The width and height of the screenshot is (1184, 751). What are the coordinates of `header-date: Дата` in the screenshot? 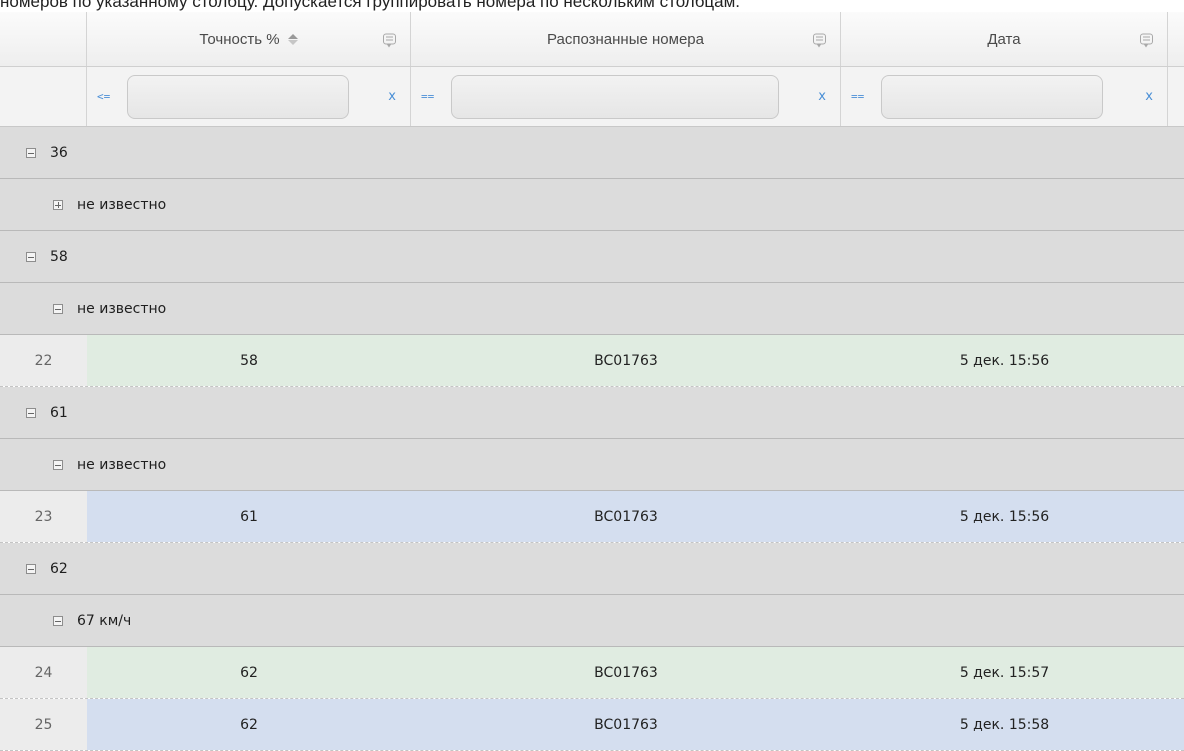 It's located at (1004, 39).